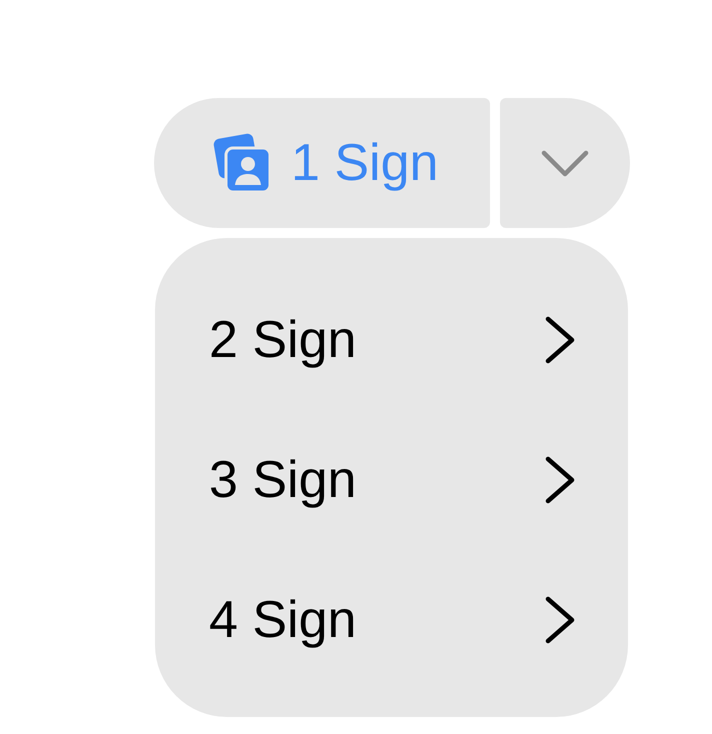 This screenshot has height=734, width=712. Describe the element at coordinates (392, 620) in the screenshot. I see `menu-item: 4 Sign` at that location.